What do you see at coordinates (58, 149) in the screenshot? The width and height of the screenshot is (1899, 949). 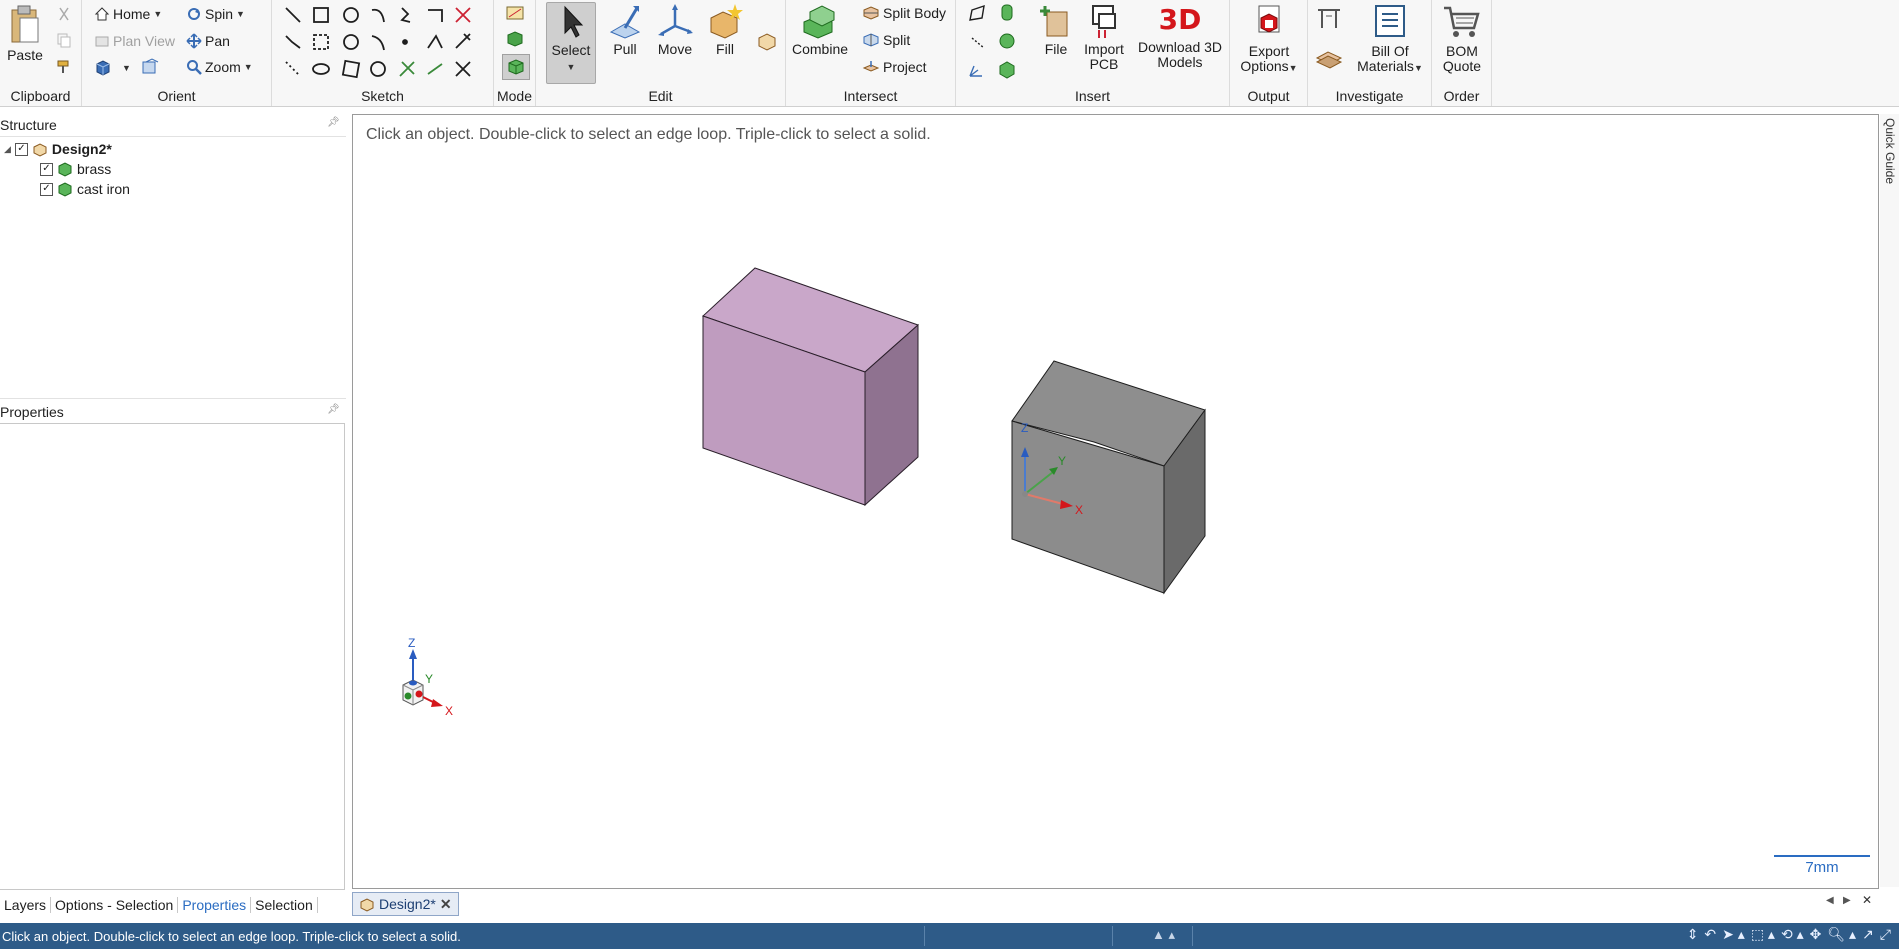 I see `tree-root: ◢ ✓ Design2*` at bounding box center [58, 149].